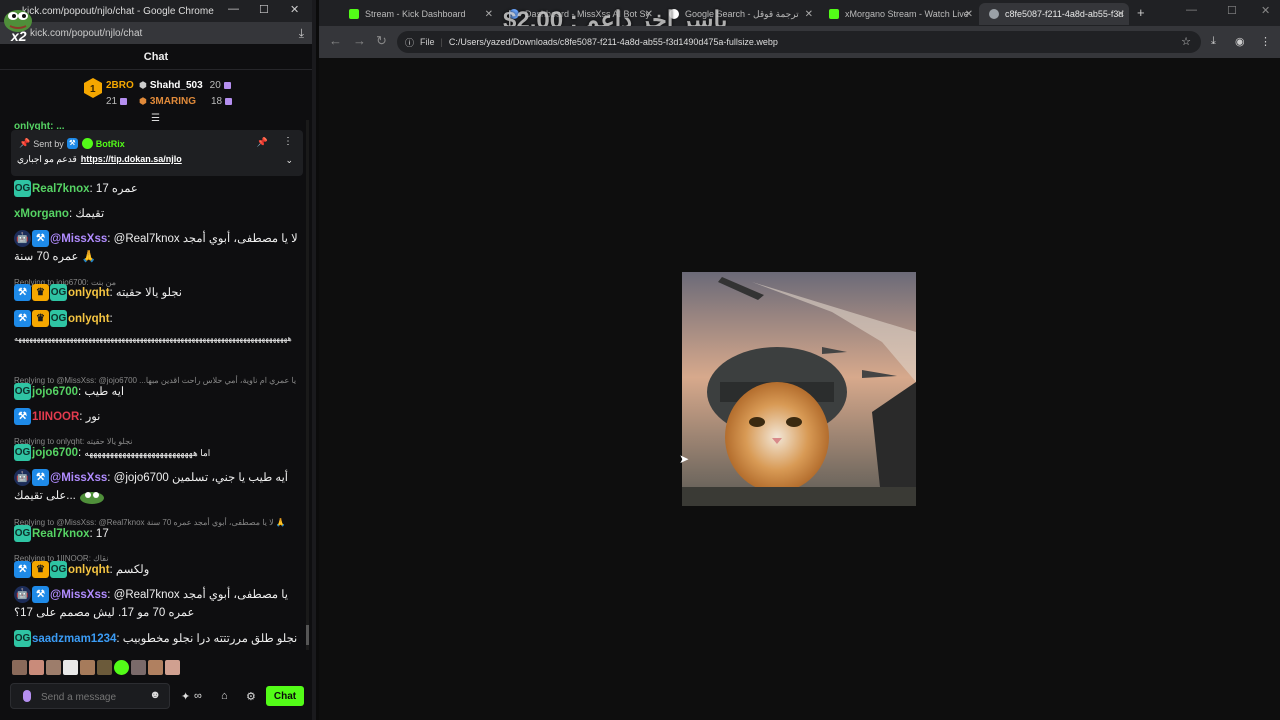 The image size is (1280, 720). What do you see at coordinates (418, 14) in the screenshot?
I see `tab-kick-dashboard: Stream - Kick Dashboard ✕` at bounding box center [418, 14].